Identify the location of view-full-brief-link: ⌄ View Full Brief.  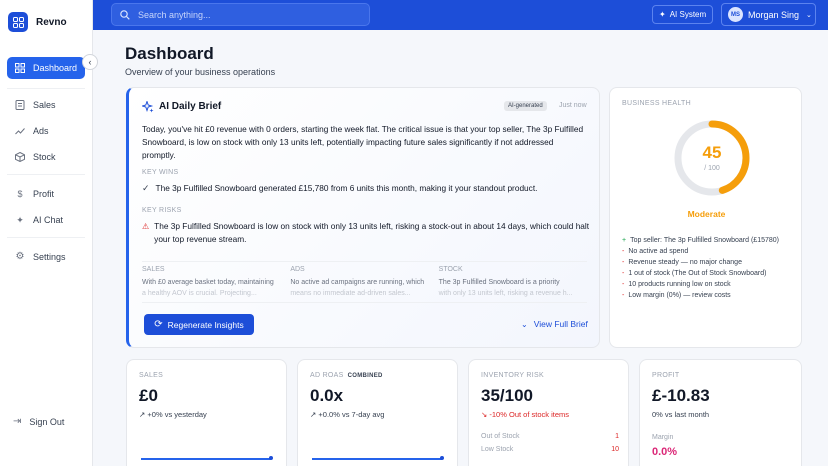
(554, 324).